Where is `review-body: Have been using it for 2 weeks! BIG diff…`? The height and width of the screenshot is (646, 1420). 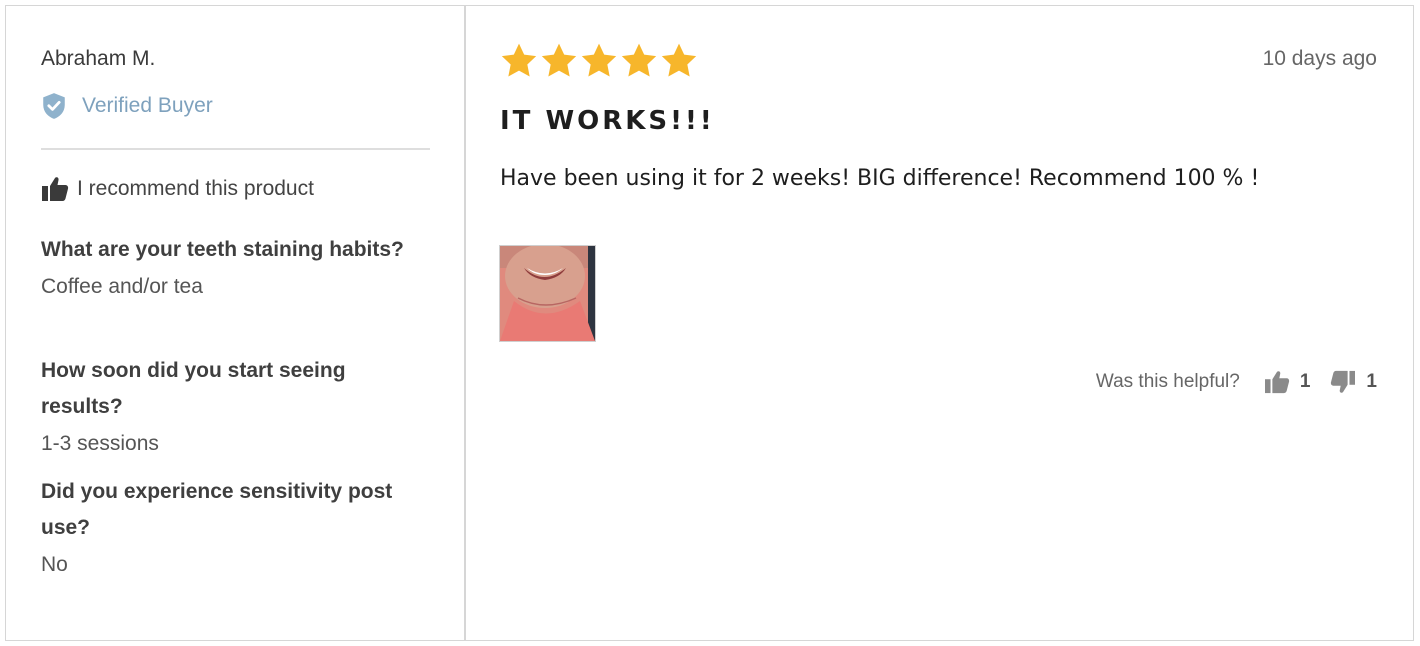
review-body: Have been using it for 2 weeks! BIG diff… is located at coordinates (880, 178).